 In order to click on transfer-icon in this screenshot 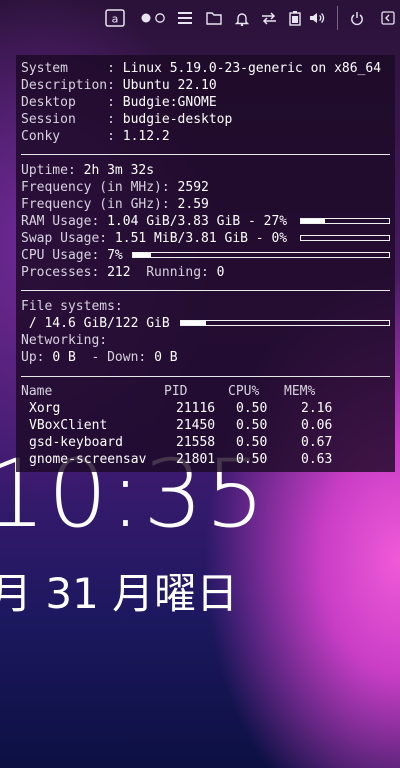, I will do `click(269, 18)`.